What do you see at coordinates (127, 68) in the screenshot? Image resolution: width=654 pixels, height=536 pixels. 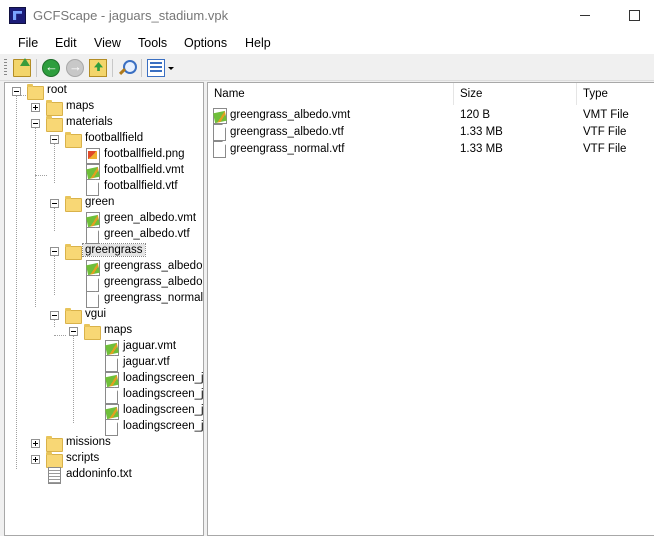 I see `find-icon` at bounding box center [127, 68].